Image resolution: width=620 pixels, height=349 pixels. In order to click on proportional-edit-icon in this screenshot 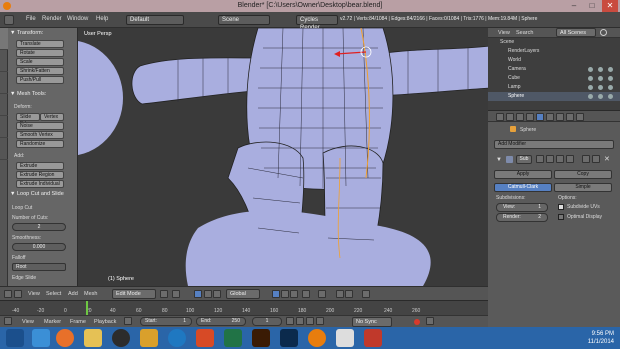, I will do `click(322, 294)`.